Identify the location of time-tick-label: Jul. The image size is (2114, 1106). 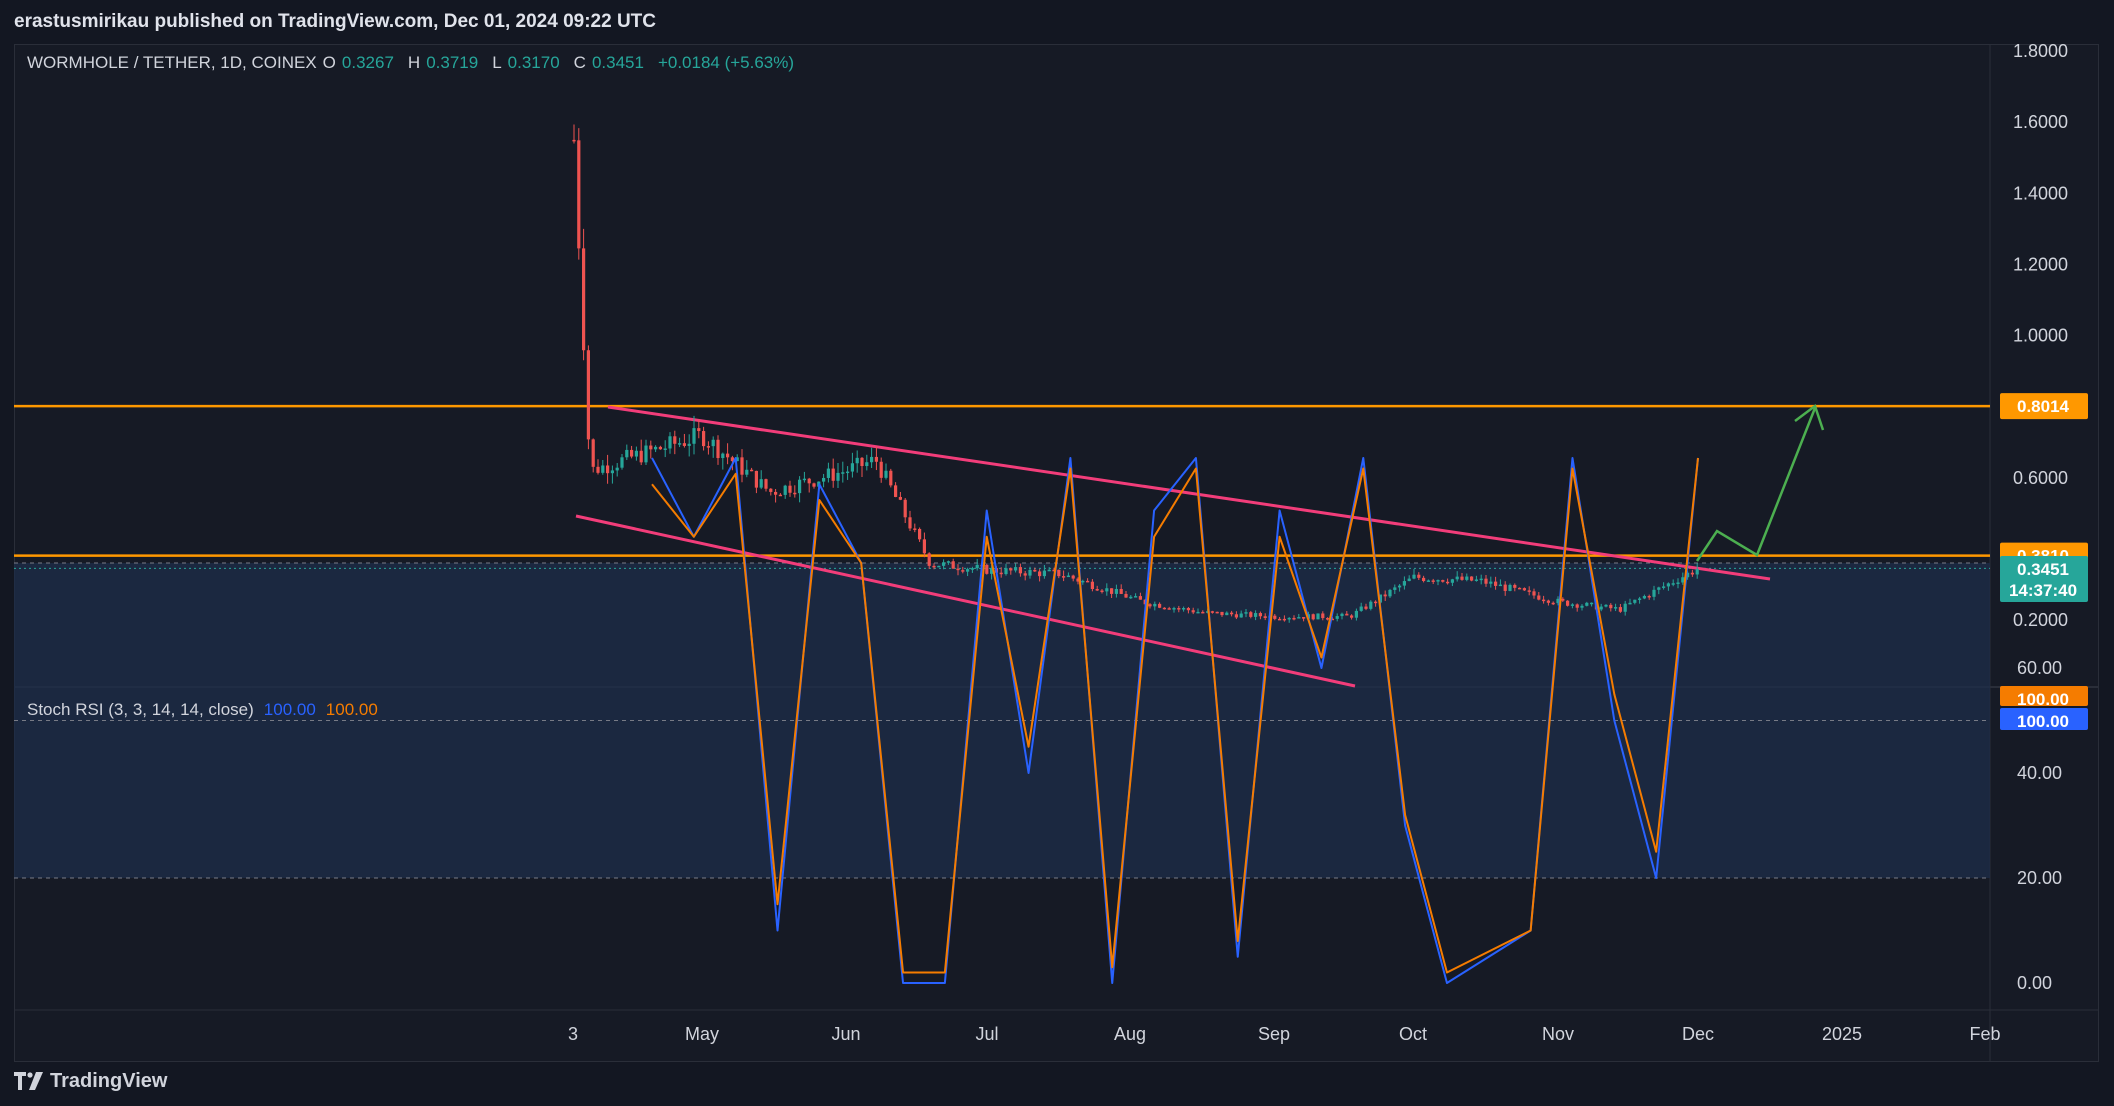
(986, 1034).